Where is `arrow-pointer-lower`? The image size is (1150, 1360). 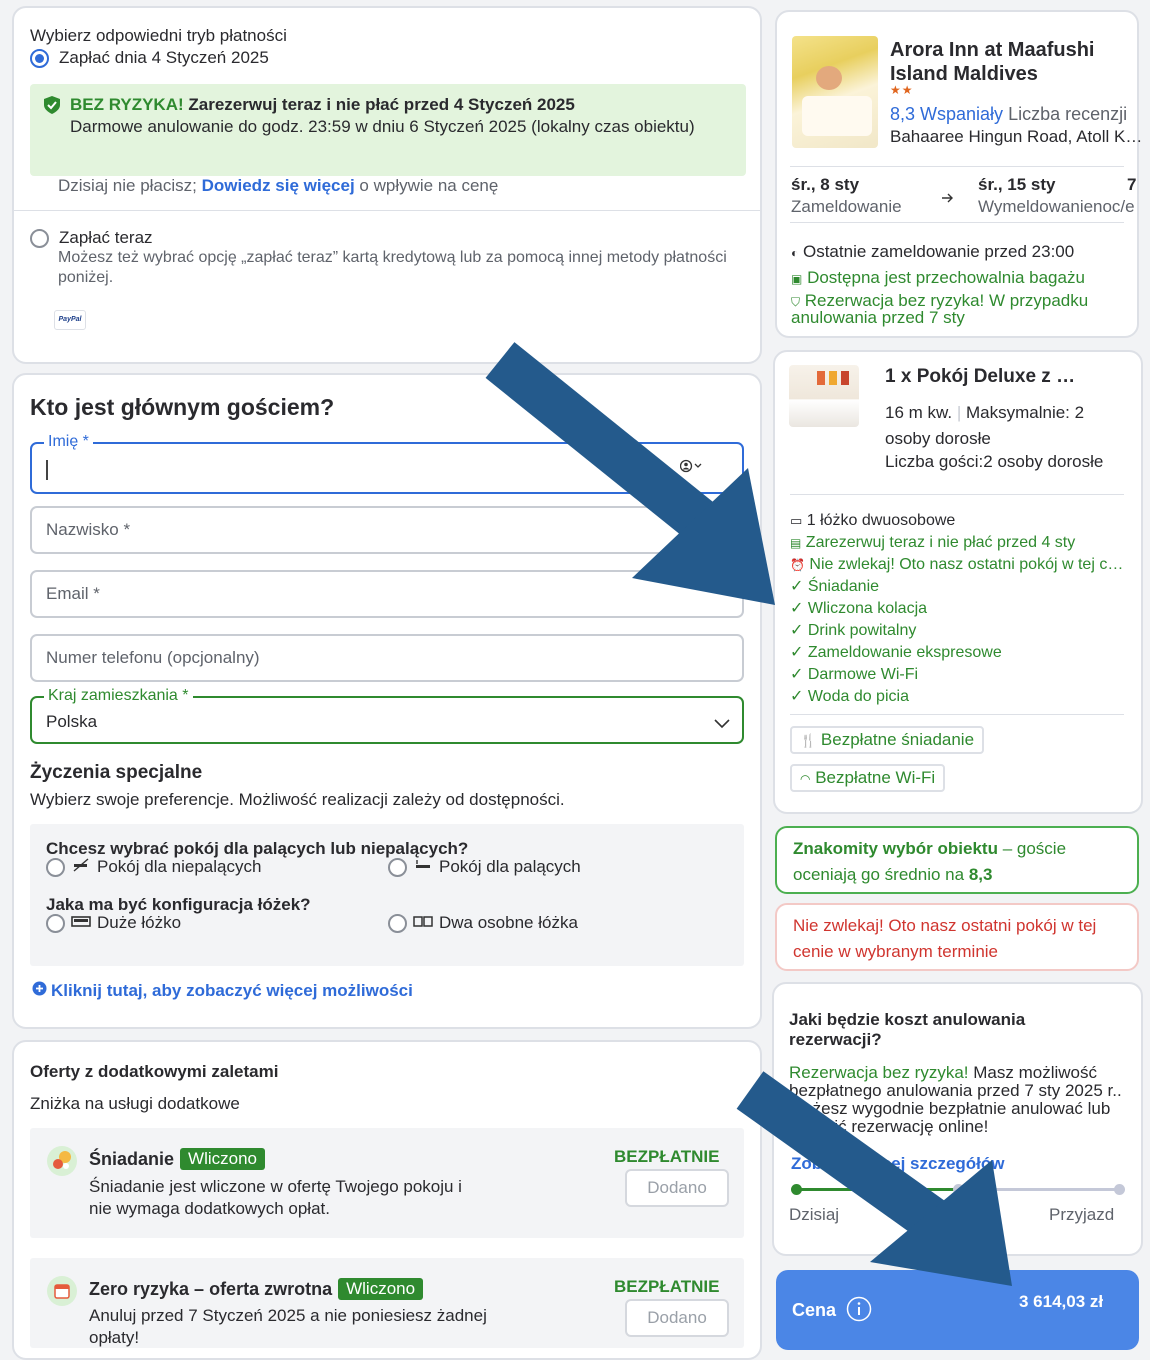 arrow-pointer-lower is located at coordinates (874, 1178).